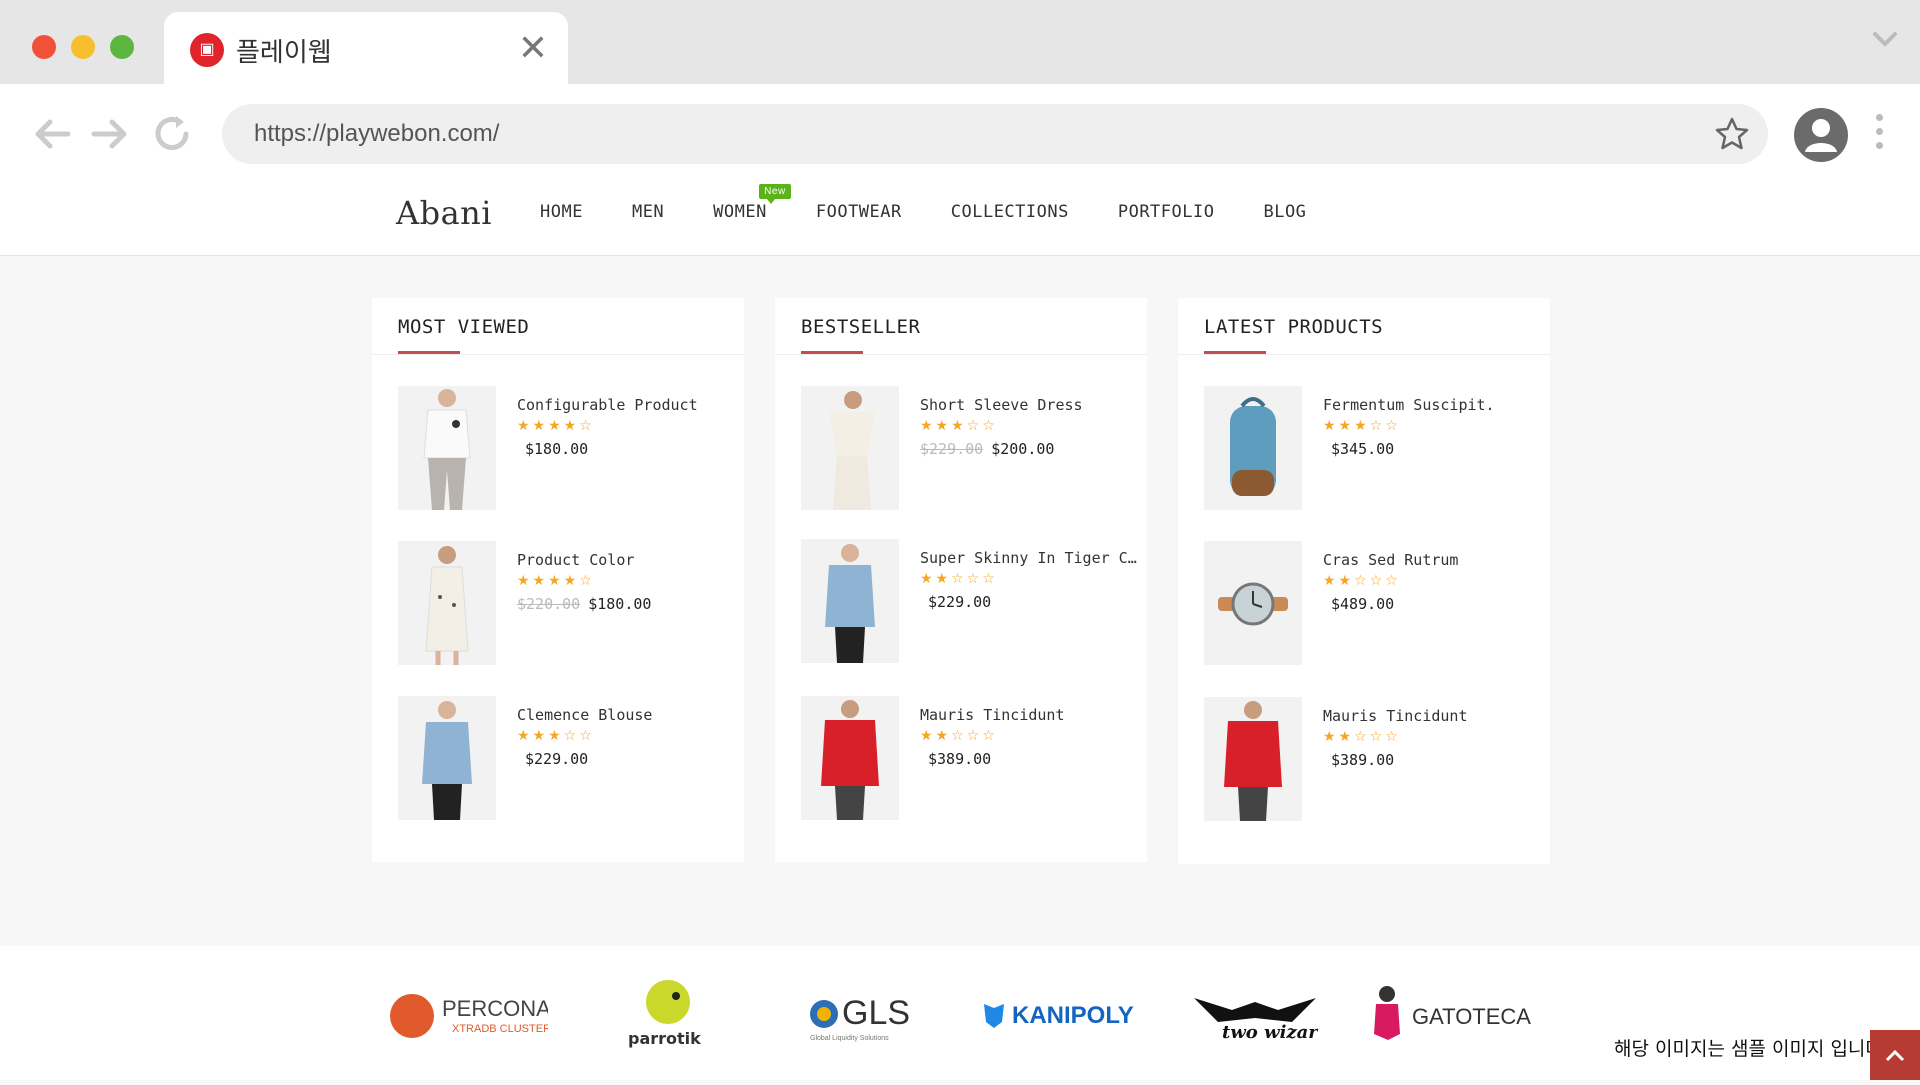 The image size is (1920, 1085). What do you see at coordinates (561, 212) in the screenshot?
I see `nav-home: HOME` at bounding box center [561, 212].